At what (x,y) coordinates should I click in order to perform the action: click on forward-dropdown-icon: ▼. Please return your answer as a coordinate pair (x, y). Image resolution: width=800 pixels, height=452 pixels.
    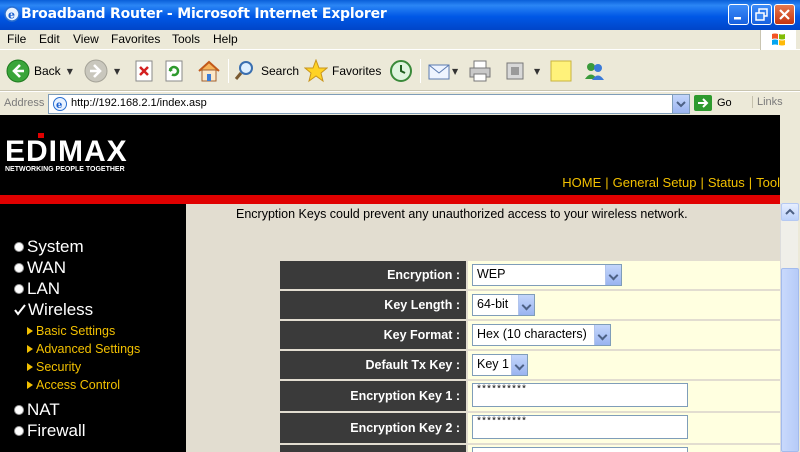
    Looking at the image, I should click on (117, 71).